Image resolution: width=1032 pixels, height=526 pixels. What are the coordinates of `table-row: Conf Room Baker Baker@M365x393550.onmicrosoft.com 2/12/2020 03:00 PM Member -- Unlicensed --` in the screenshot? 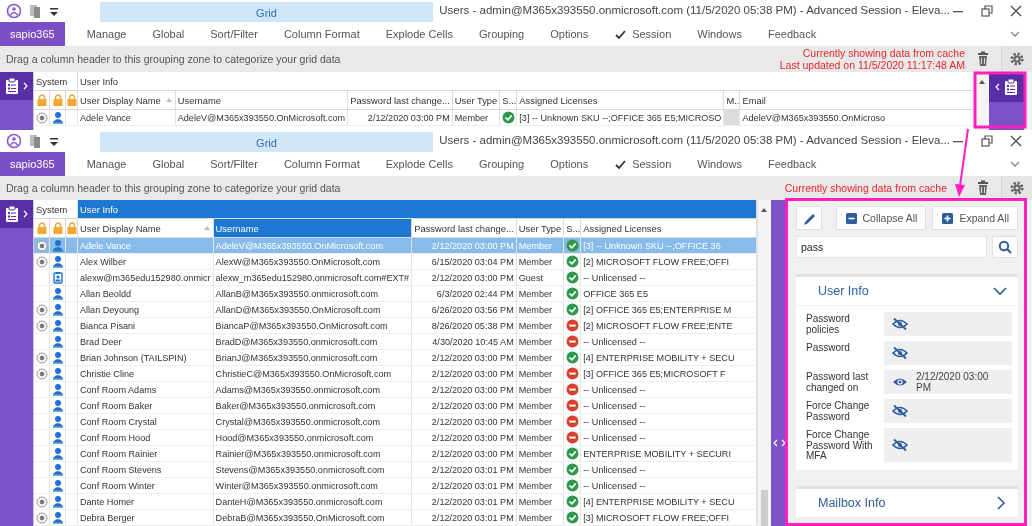 It's located at (395, 406).